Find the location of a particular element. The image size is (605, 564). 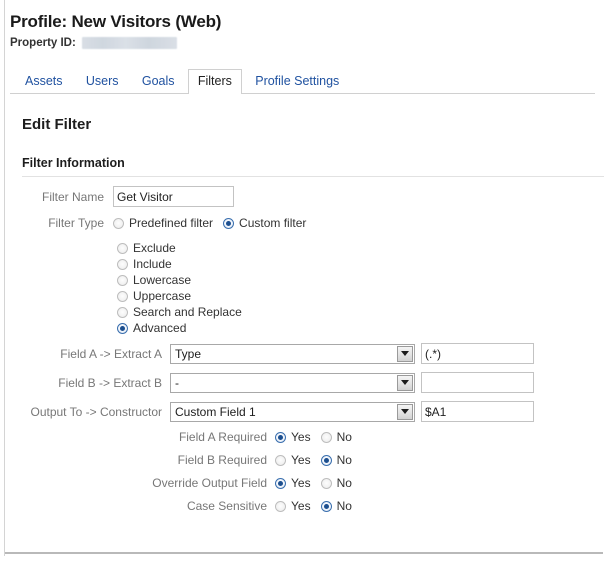

radio-include: Include is located at coordinates (351, 264).